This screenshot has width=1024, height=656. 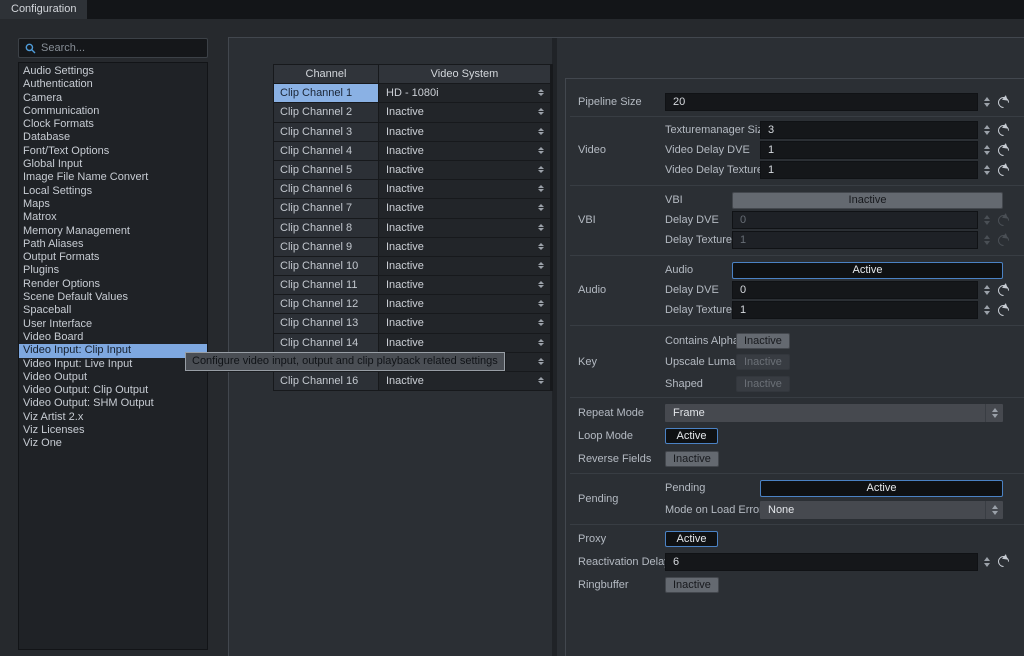 I want to click on channel-cell: Clip Channel 2, so click(x=326, y=112).